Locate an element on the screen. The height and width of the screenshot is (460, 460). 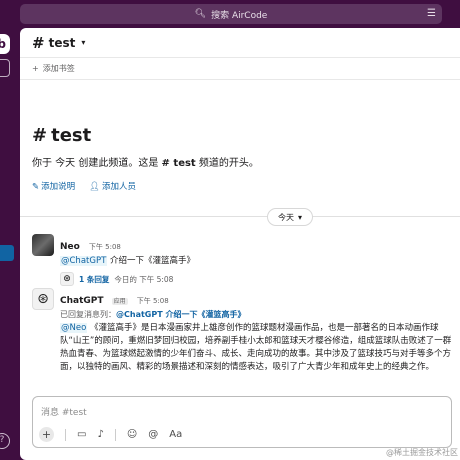
replied-prefix: 已回复消息列： is located at coordinates (88, 314).